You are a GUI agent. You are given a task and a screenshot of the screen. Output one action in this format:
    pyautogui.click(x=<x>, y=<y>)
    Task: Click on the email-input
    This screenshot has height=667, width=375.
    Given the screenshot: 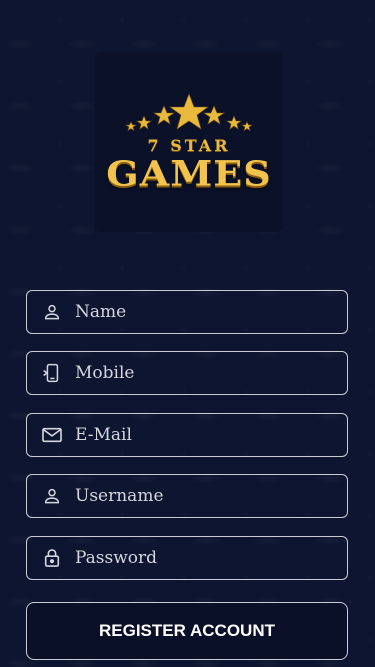 What is the action you would take?
    pyautogui.click(x=211, y=435)
    